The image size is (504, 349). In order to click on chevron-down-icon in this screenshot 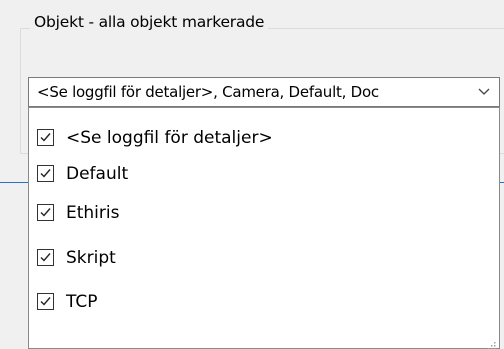, I will do `click(484, 92)`.